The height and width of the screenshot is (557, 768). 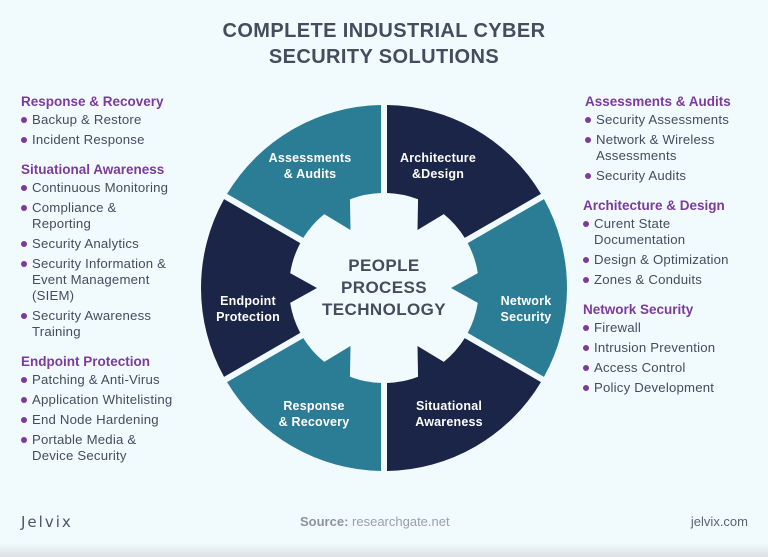 What do you see at coordinates (384, 309) in the screenshot?
I see `center-line-technology: TECHNOLOGY` at bounding box center [384, 309].